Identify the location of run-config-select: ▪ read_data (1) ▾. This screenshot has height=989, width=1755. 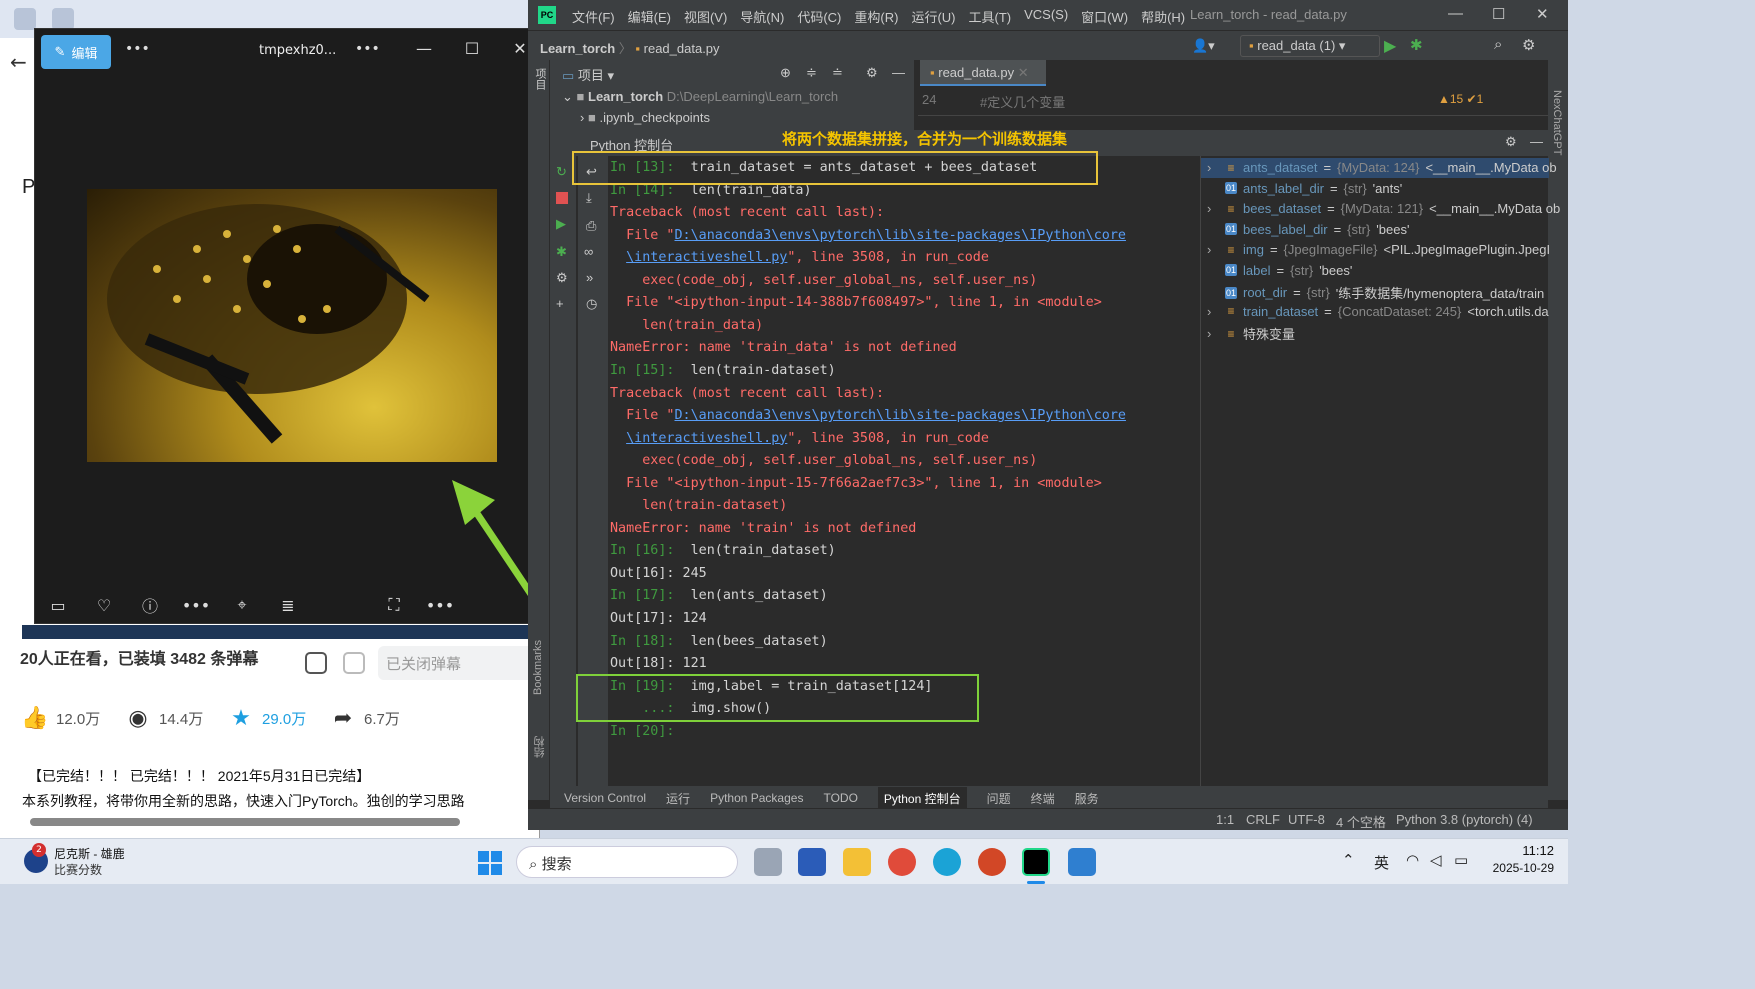
(1310, 46).